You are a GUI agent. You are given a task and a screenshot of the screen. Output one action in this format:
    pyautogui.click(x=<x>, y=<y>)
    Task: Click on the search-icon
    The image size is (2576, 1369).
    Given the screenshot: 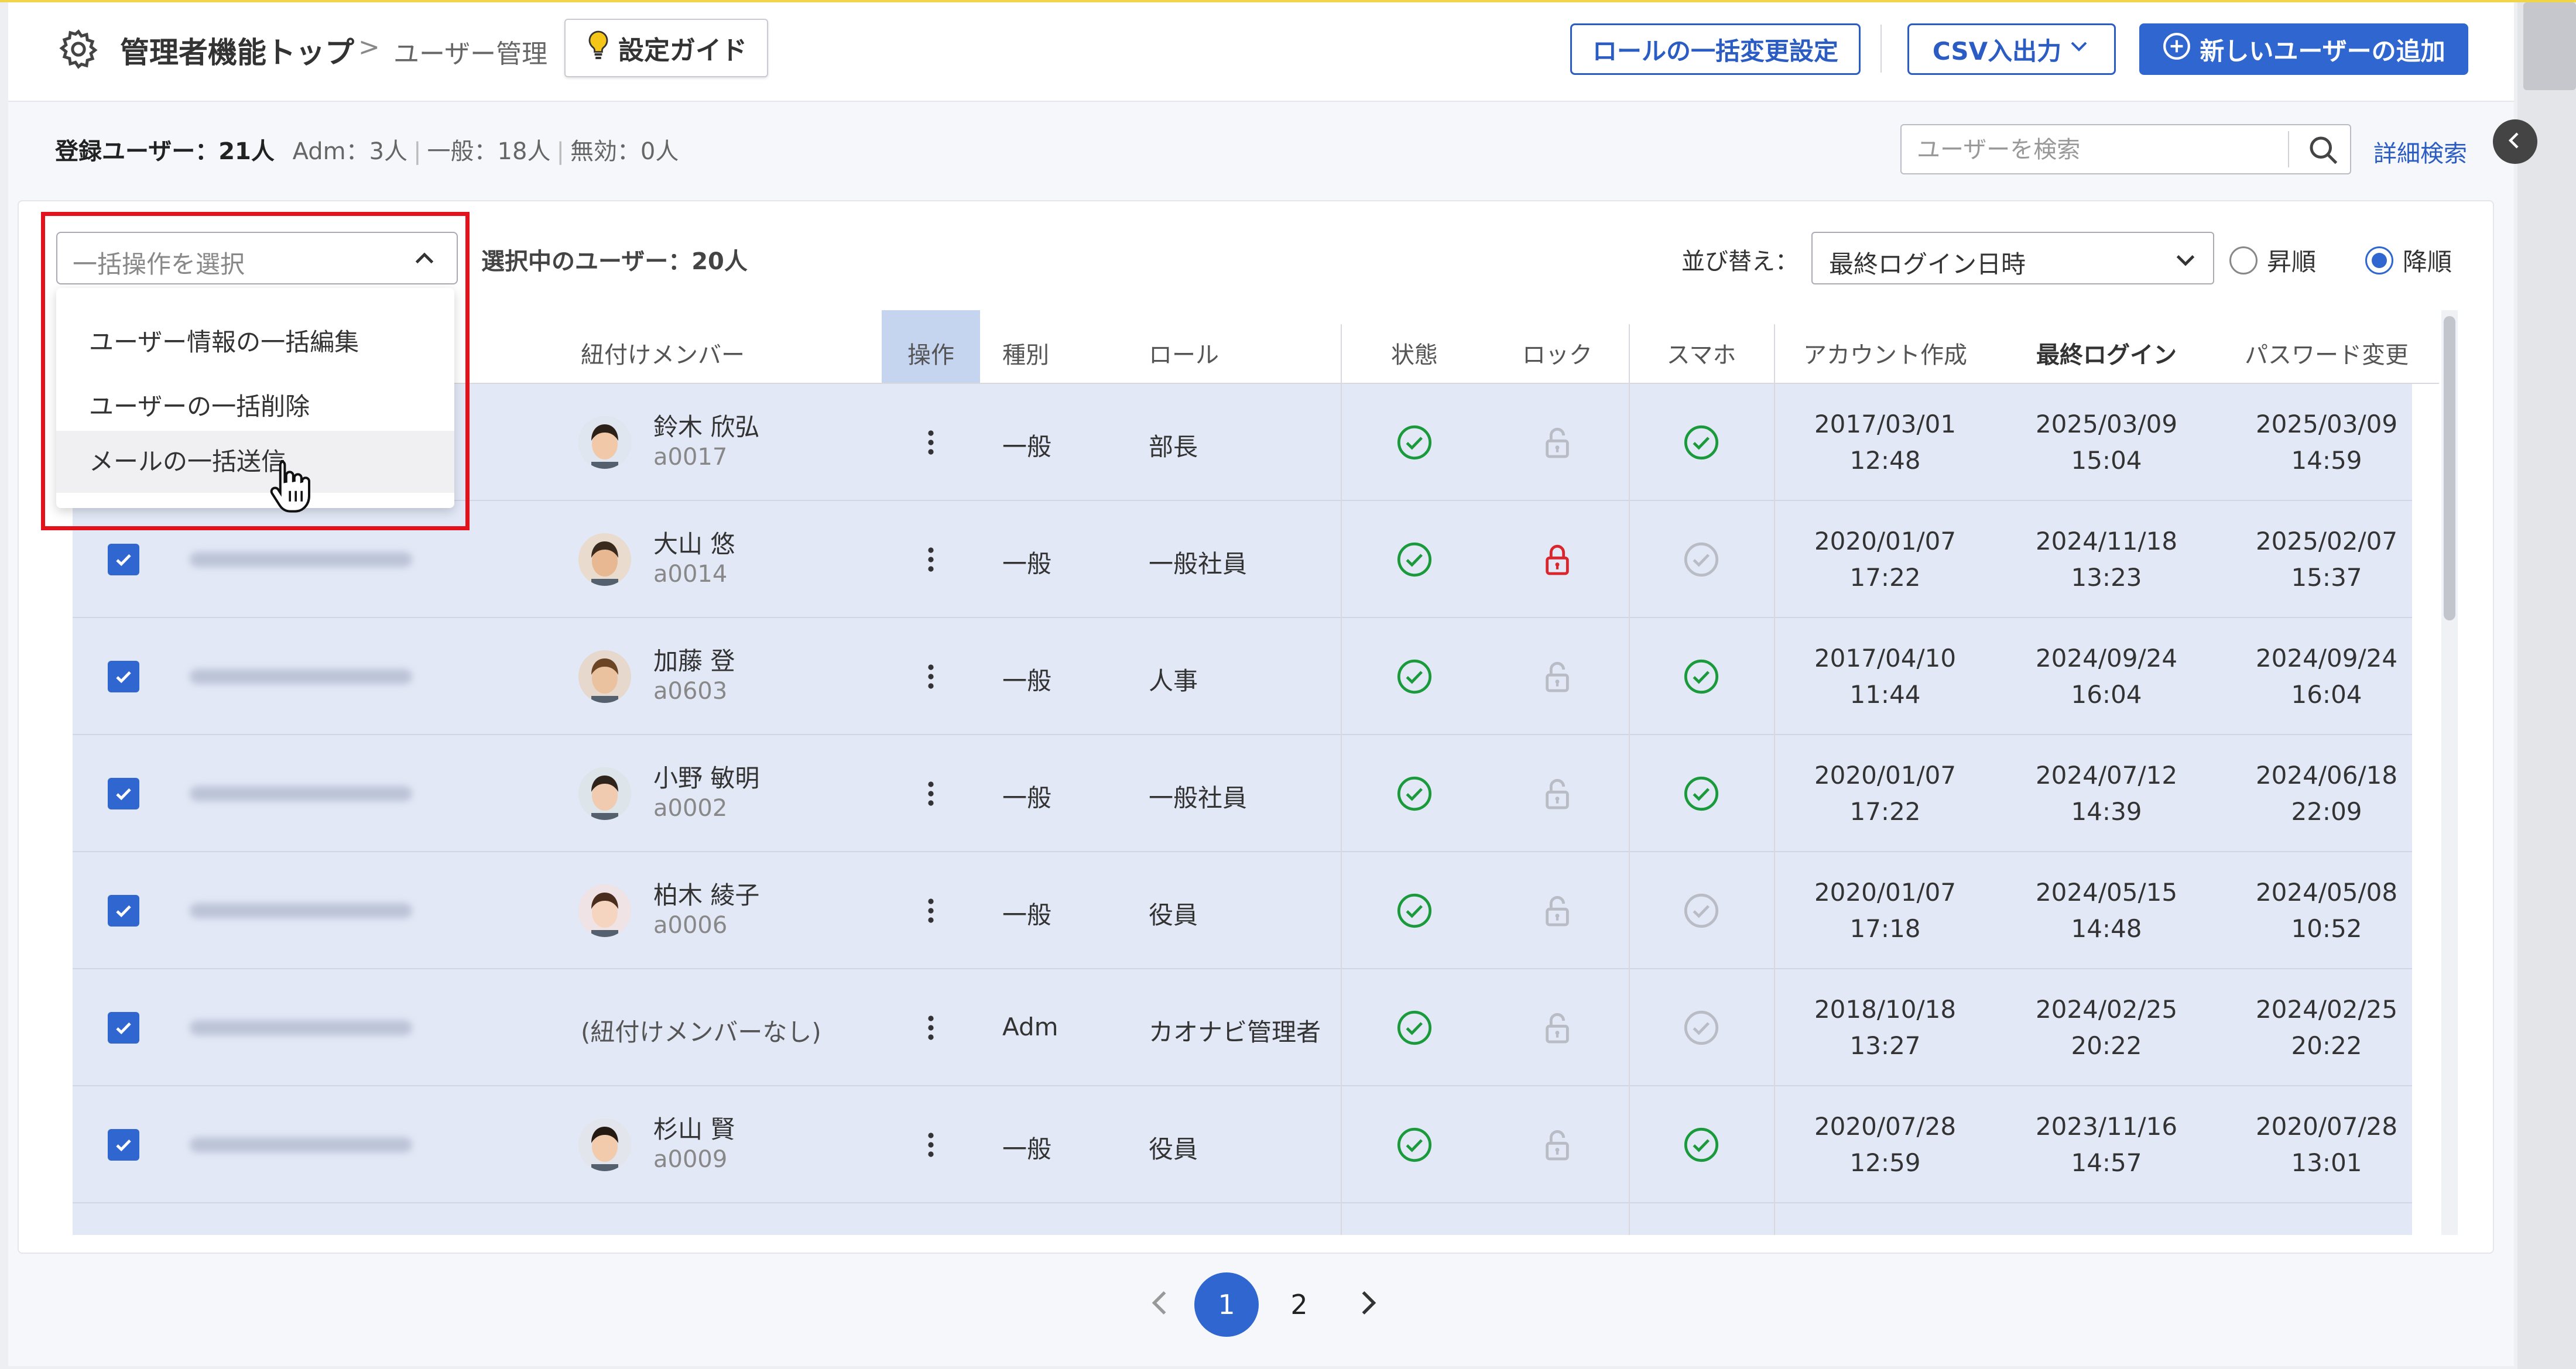 What is the action you would take?
    pyautogui.click(x=2323, y=149)
    